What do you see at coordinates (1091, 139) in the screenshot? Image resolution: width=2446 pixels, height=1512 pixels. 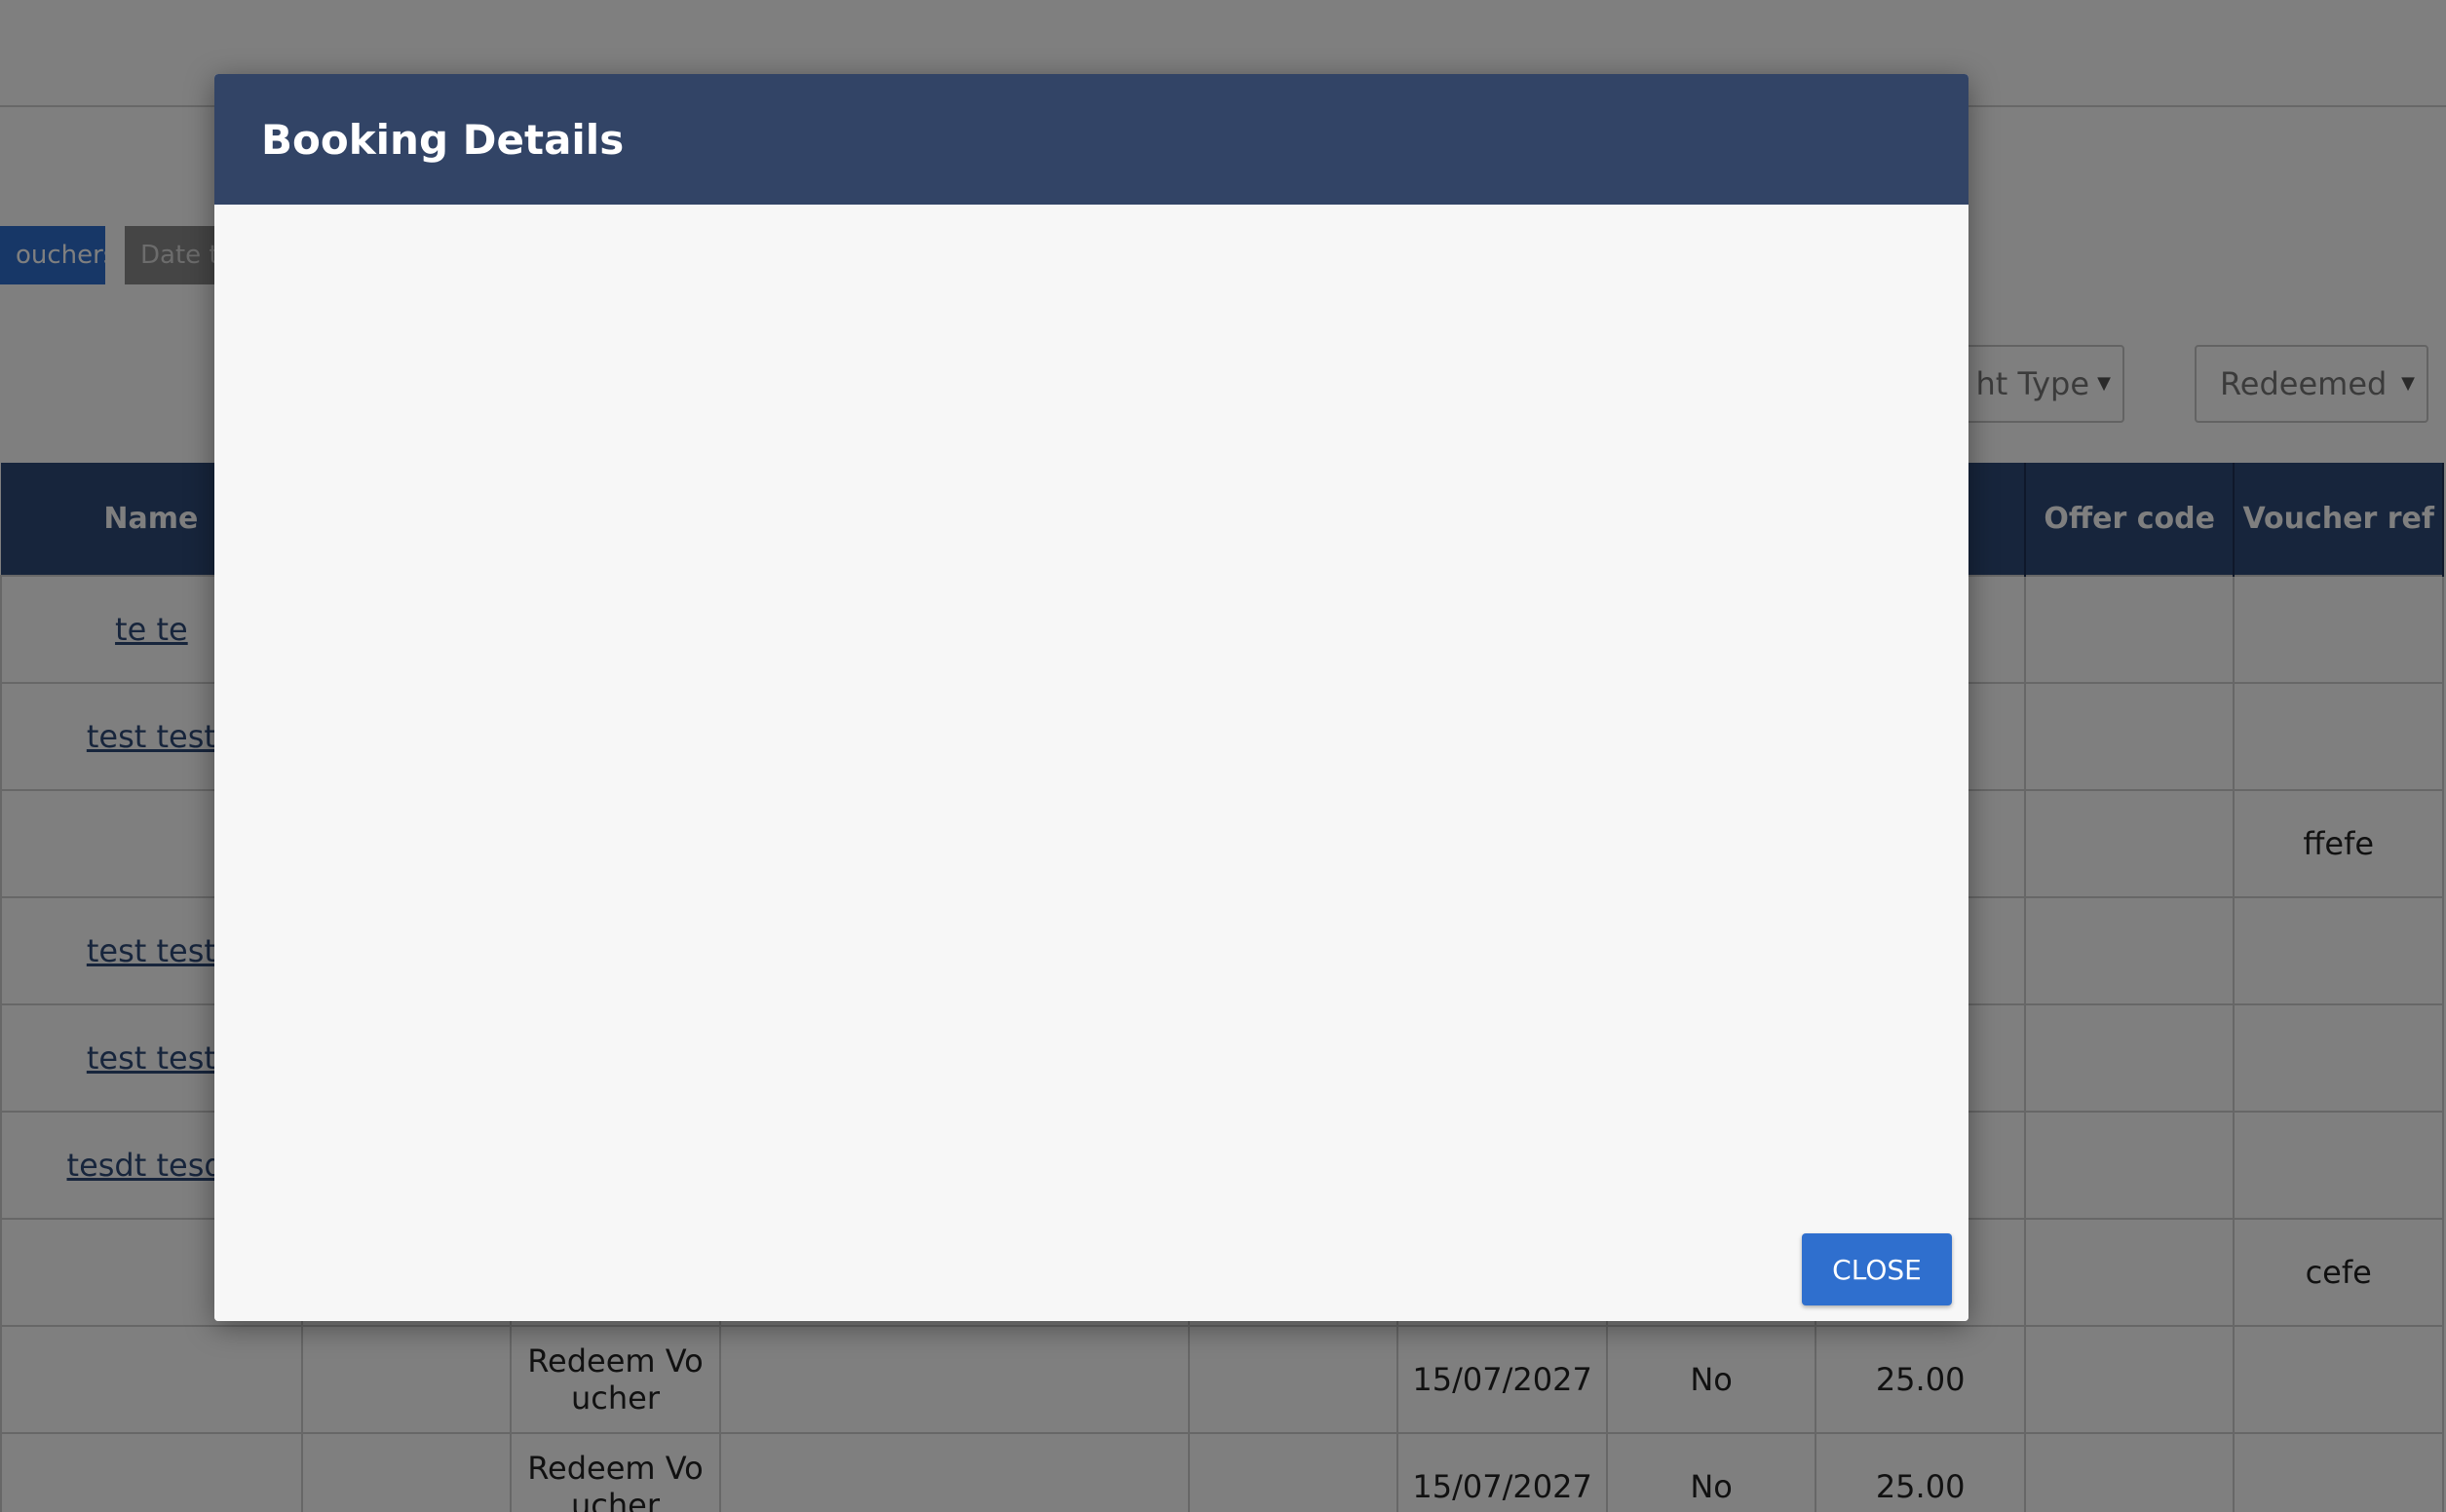 I see `modal-header: Booking Details` at bounding box center [1091, 139].